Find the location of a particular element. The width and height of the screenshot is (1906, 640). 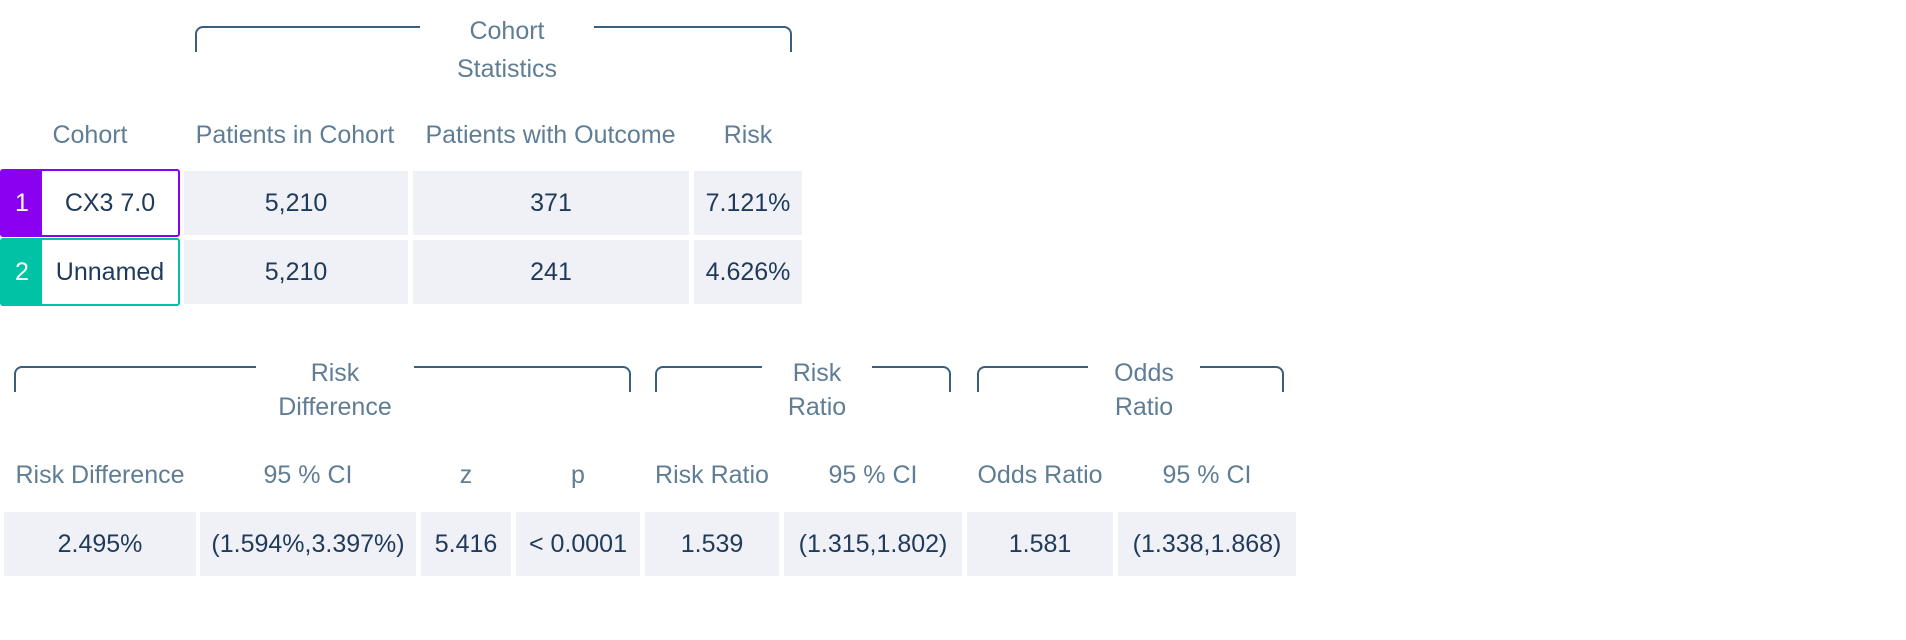

risk-ratio-value: 1.539 is located at coordinates (712, 544).